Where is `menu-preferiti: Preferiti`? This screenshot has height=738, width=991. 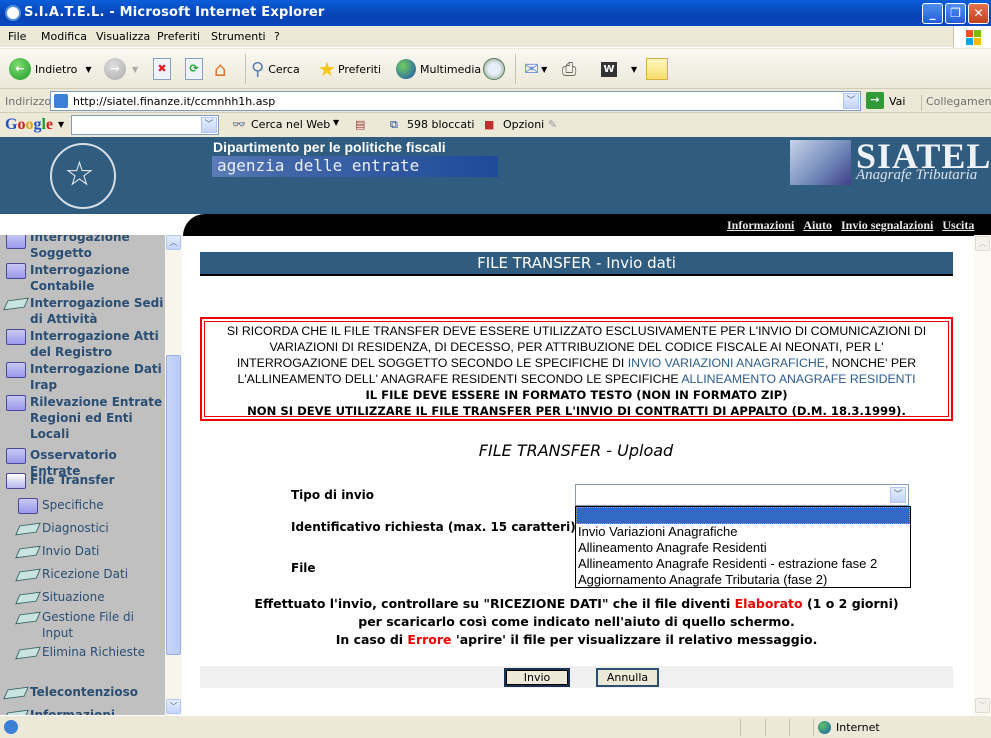
menu-preferiti: Preferiti is located at coordinates (178, 36).